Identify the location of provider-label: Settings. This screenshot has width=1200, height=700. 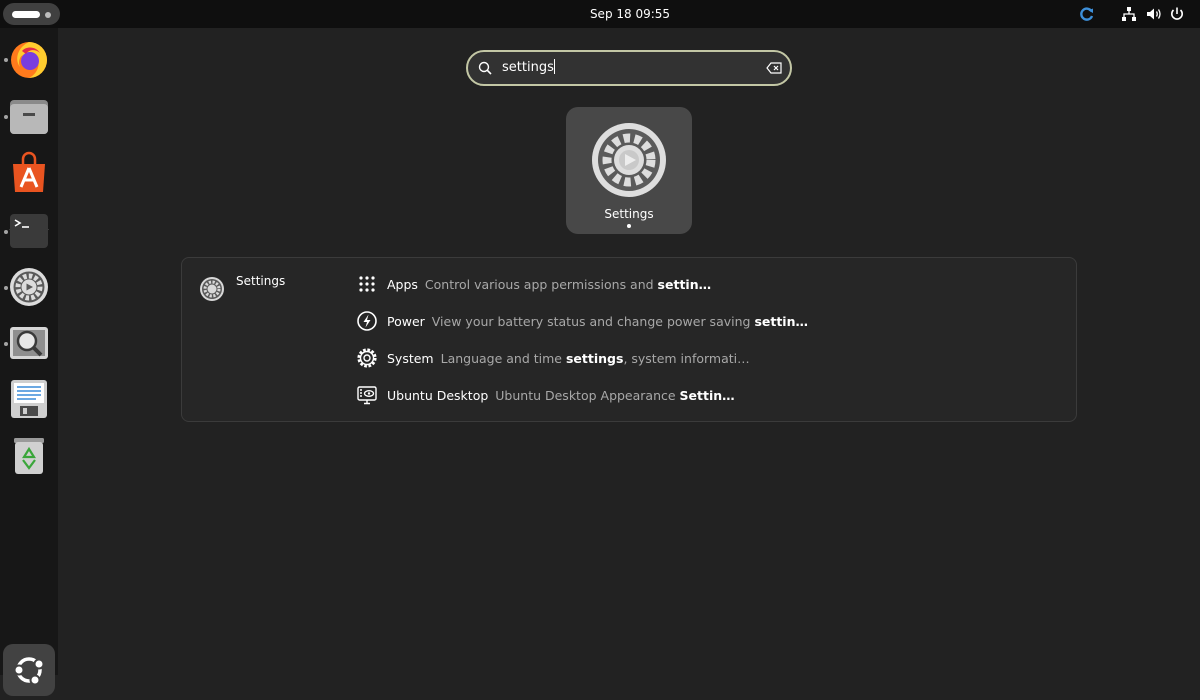
(261, 281).